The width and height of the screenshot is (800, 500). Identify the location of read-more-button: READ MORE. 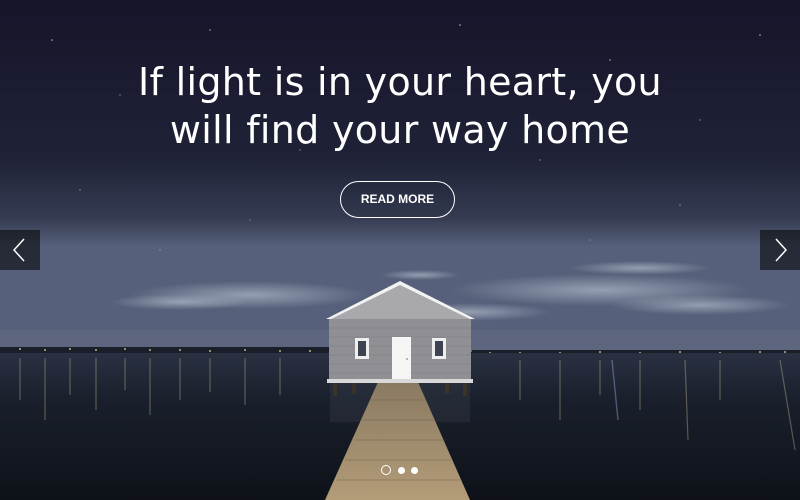
(397, 199).